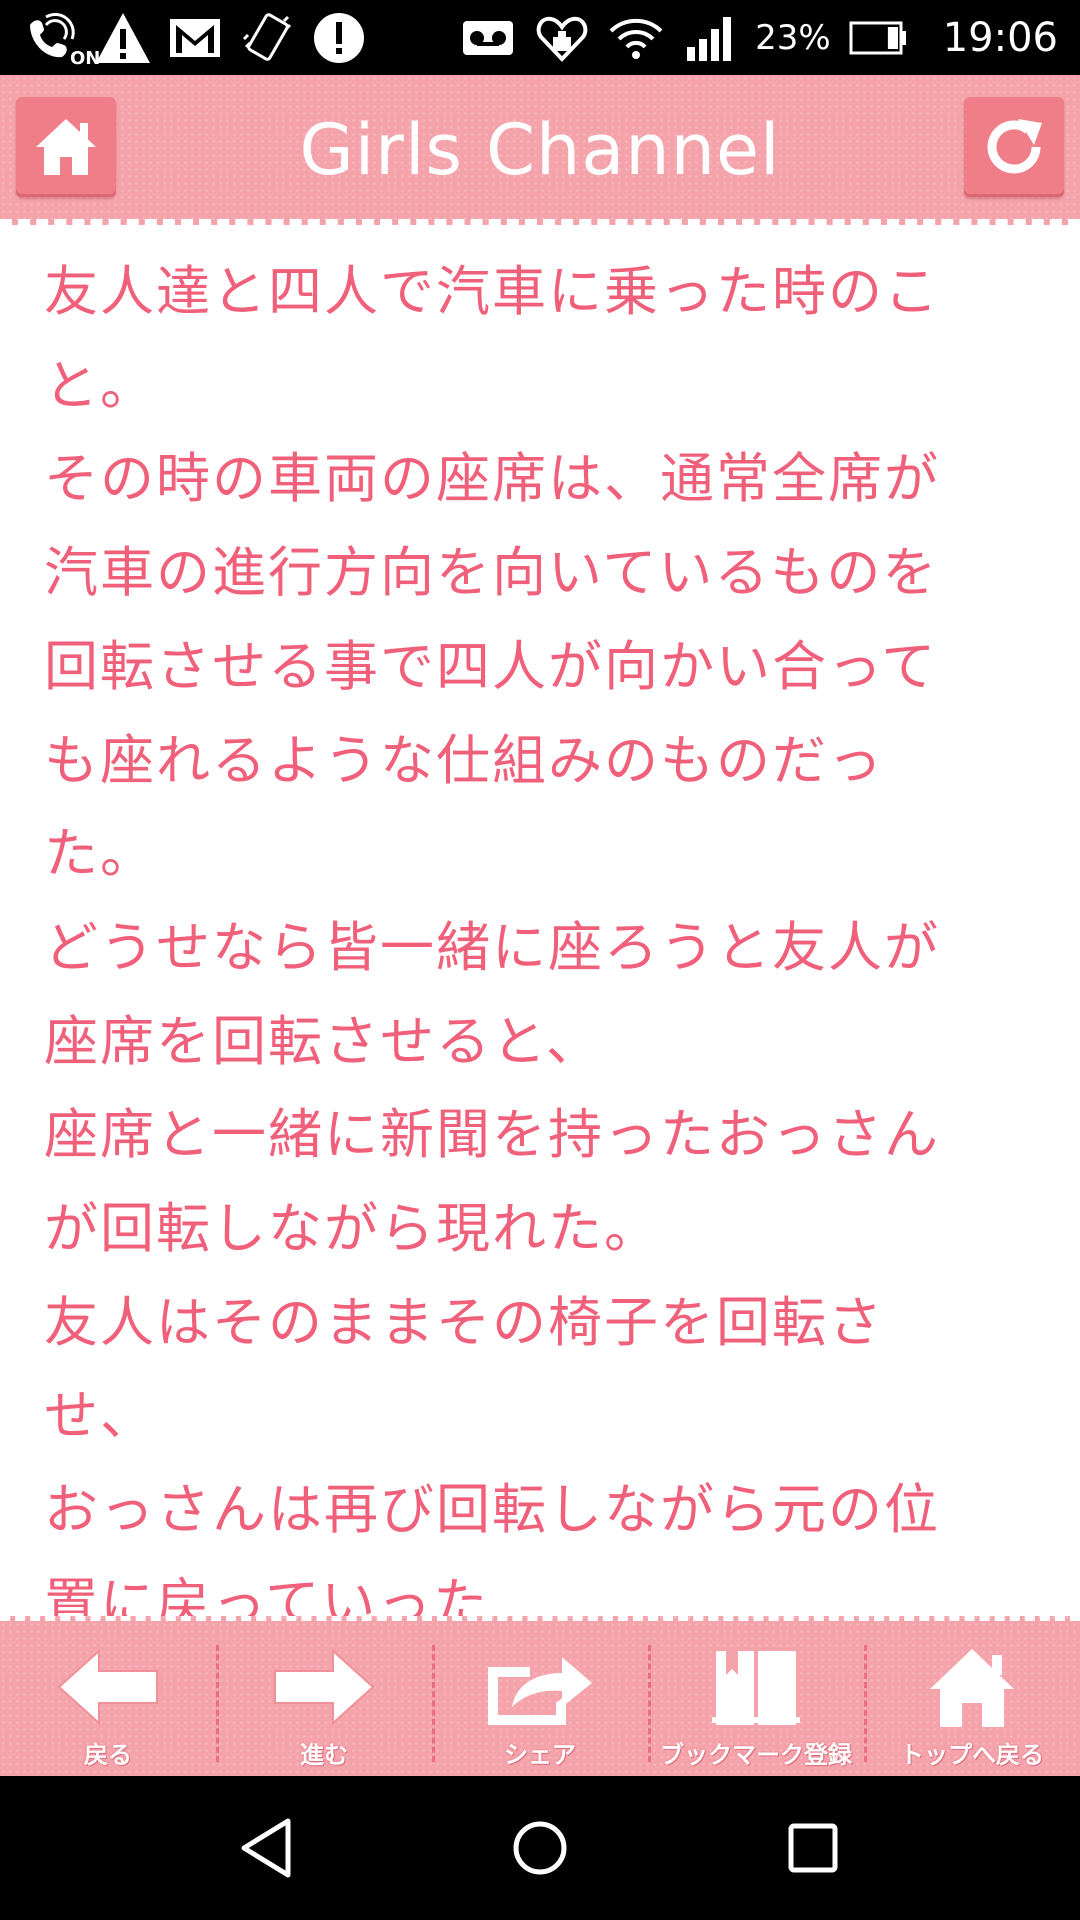 The image size is (1080, 1920). I want to click on warning-icon, so click(123, 38).